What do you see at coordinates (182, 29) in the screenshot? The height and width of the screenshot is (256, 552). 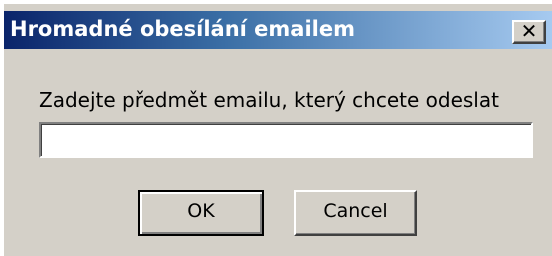 I see `window-title: Hromadné obesílání emailem` at bounding box center [182, 29].